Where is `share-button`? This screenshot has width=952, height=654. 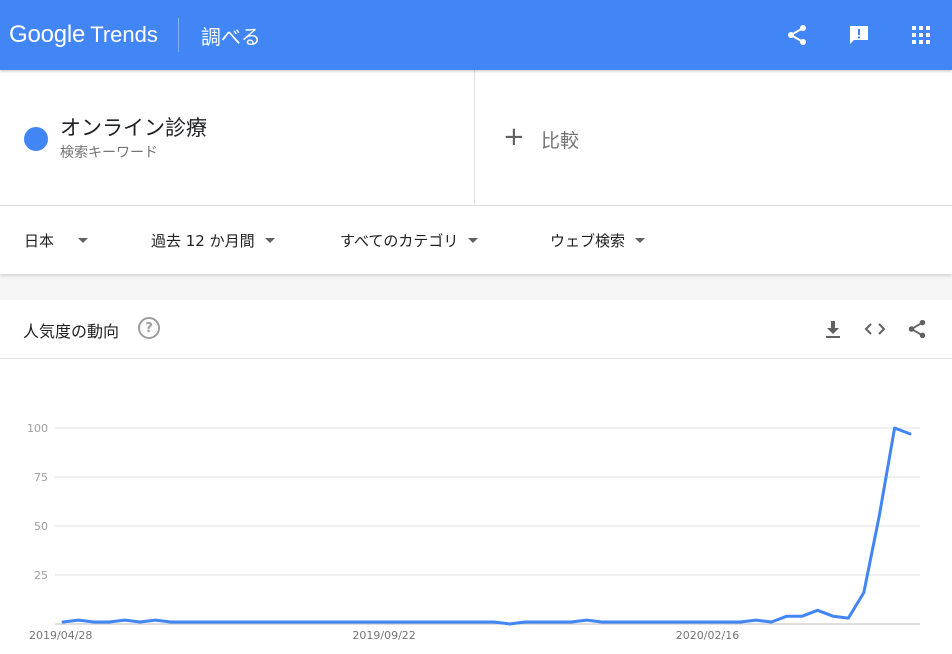
share-button is located at coordinates (797, 35).